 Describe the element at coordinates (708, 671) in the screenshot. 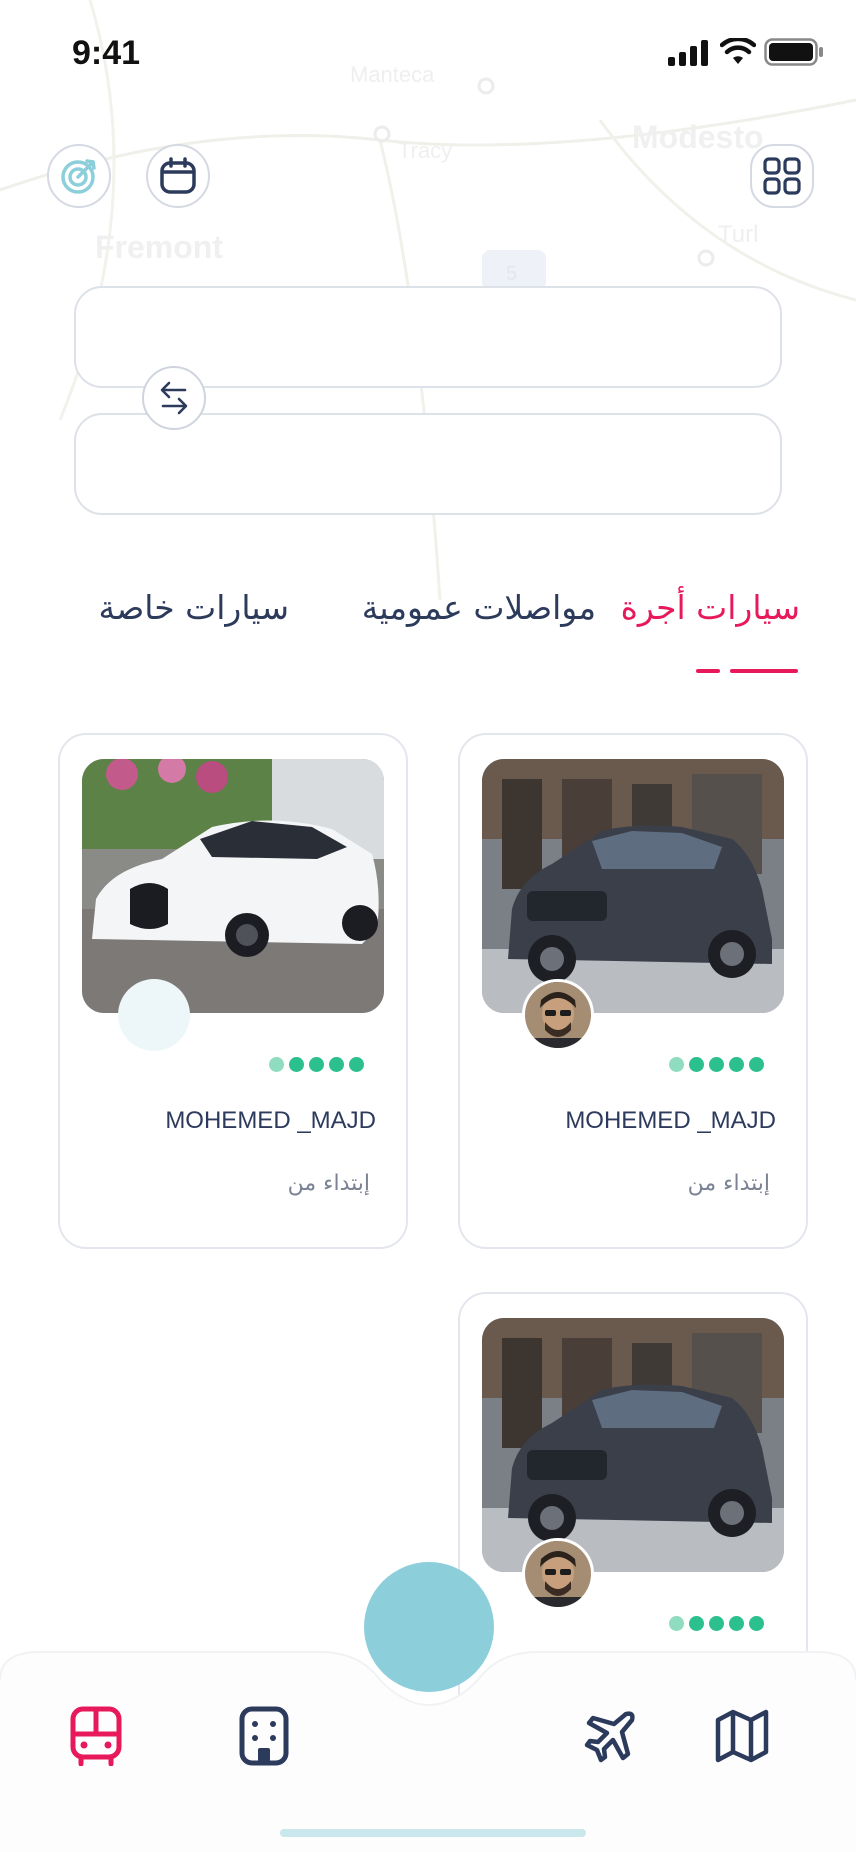

I see `tab-indicator-short` at that location.